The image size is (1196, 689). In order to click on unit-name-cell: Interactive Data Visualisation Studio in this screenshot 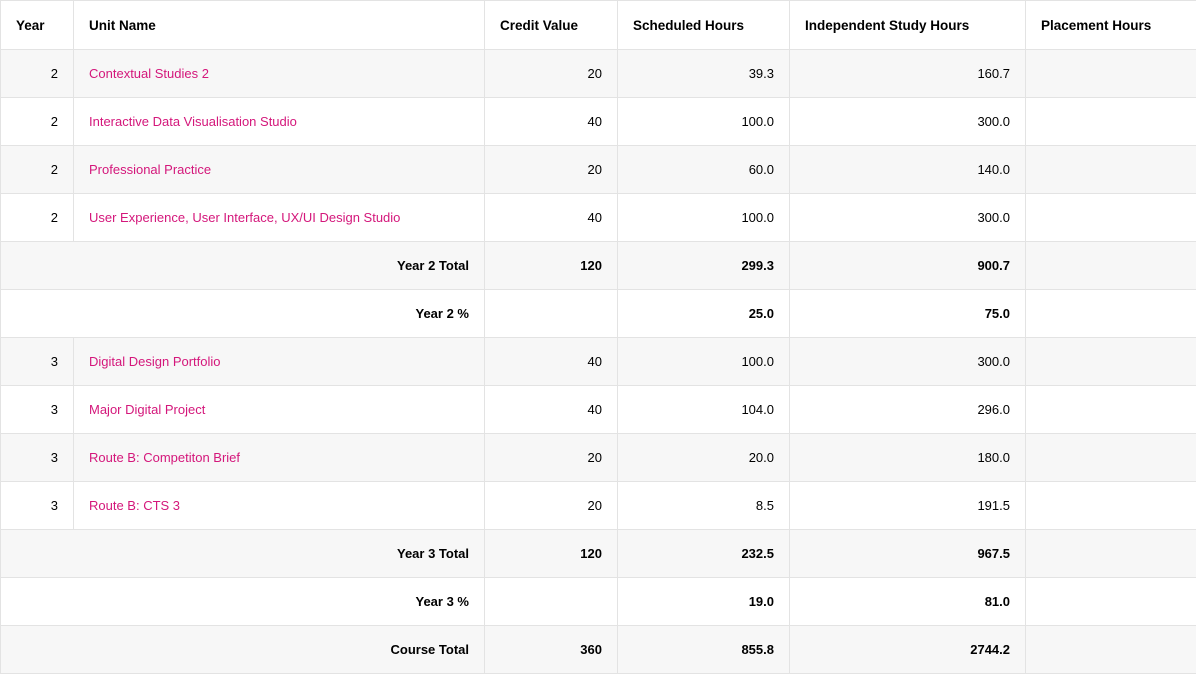, I will do `click(279, 121)`.